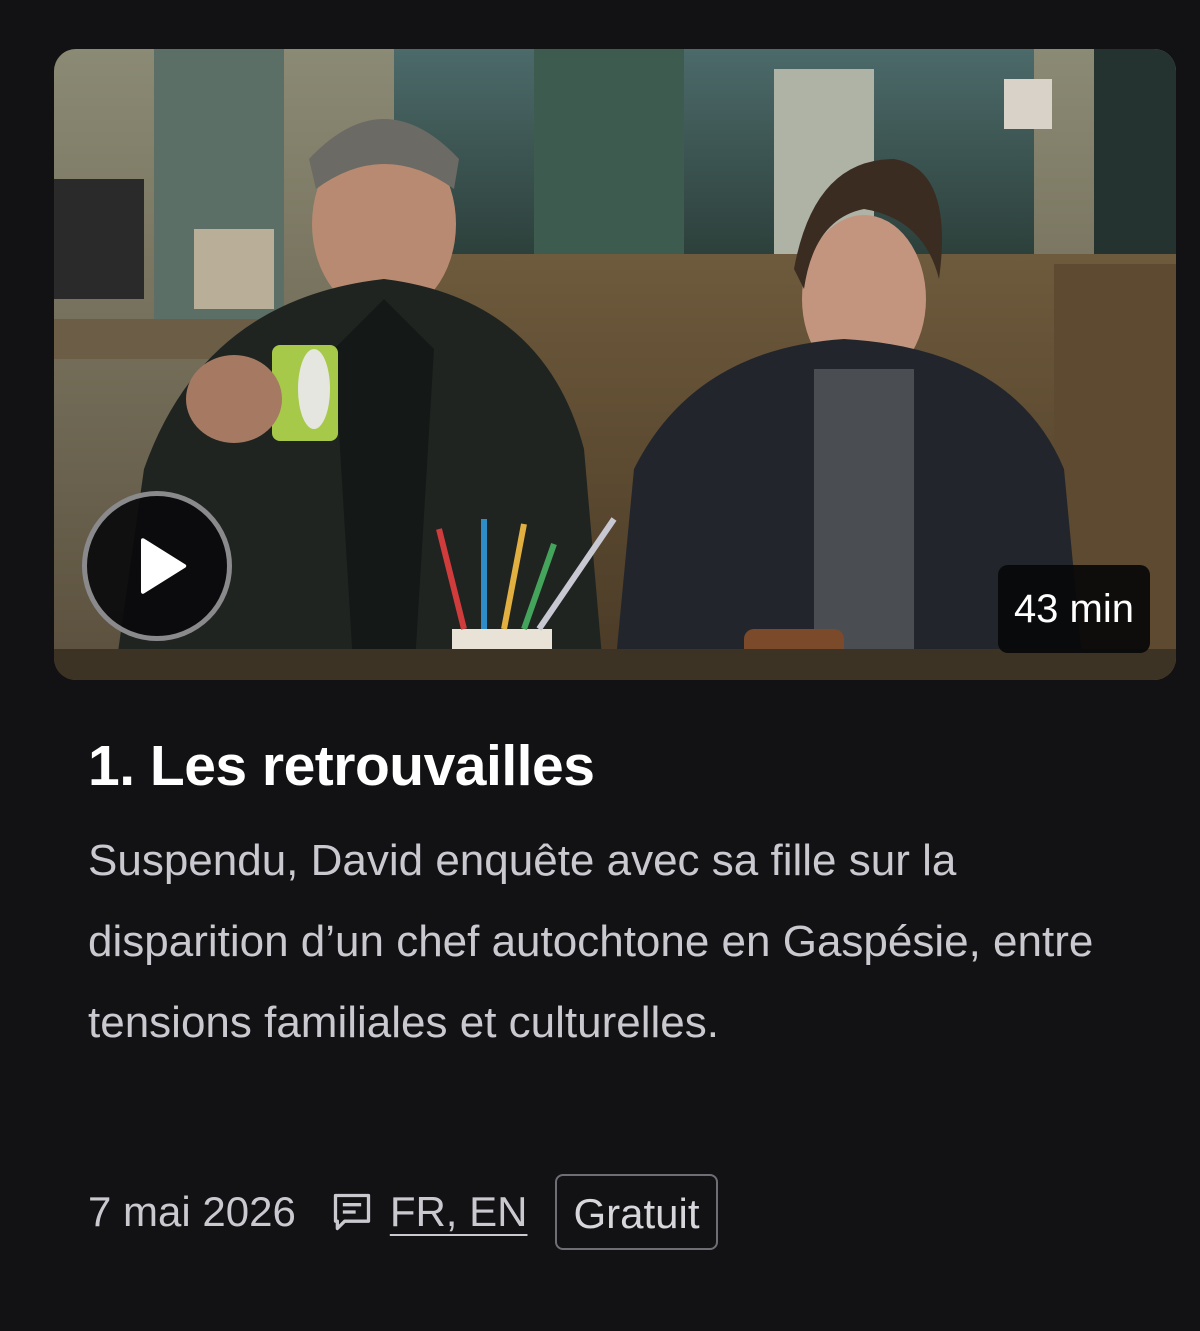 The width and height of the screenshot is (1200, 1331). I want to click on episode-title: 1. Les retrouvailles, so click(341, 766).